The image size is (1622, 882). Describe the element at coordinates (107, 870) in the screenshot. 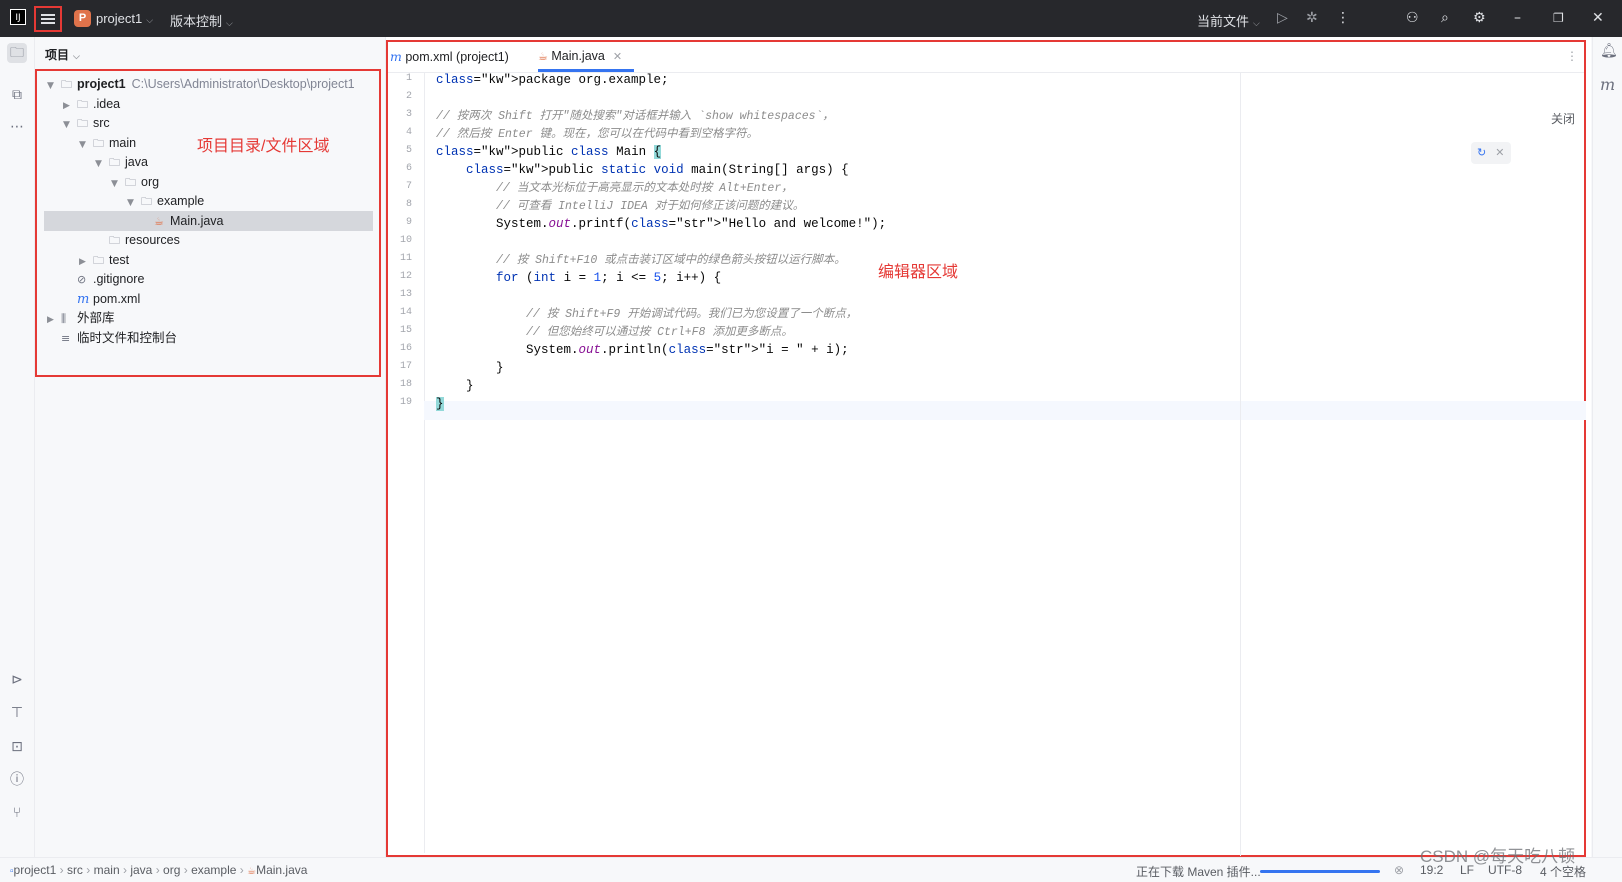

I see `breadcrumb-item: main` at that location.